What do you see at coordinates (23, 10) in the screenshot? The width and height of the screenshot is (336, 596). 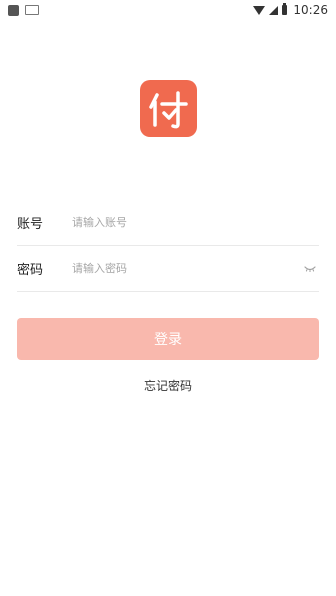 I see `status-left` at bounding box center [23, 10].